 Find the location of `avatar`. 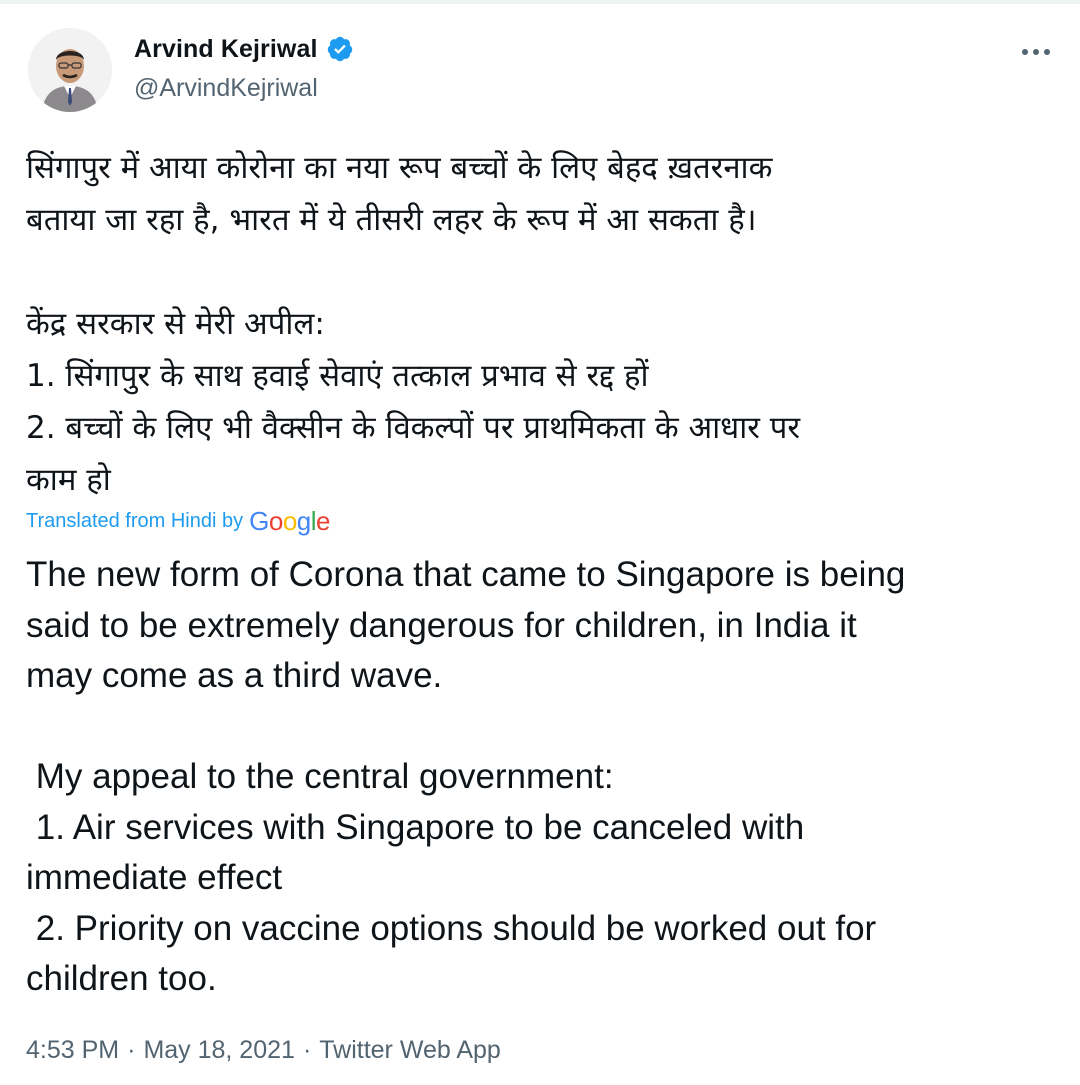

avatar is located at coordinates (70, 70).